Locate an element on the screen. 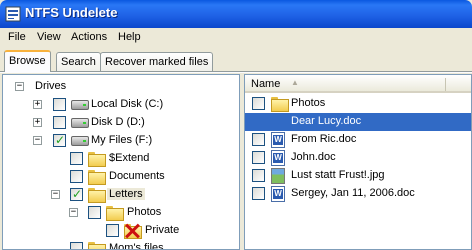  tree-node-my-files-f: − ✓ My Files (F:) is located at coordinates (121, 141).